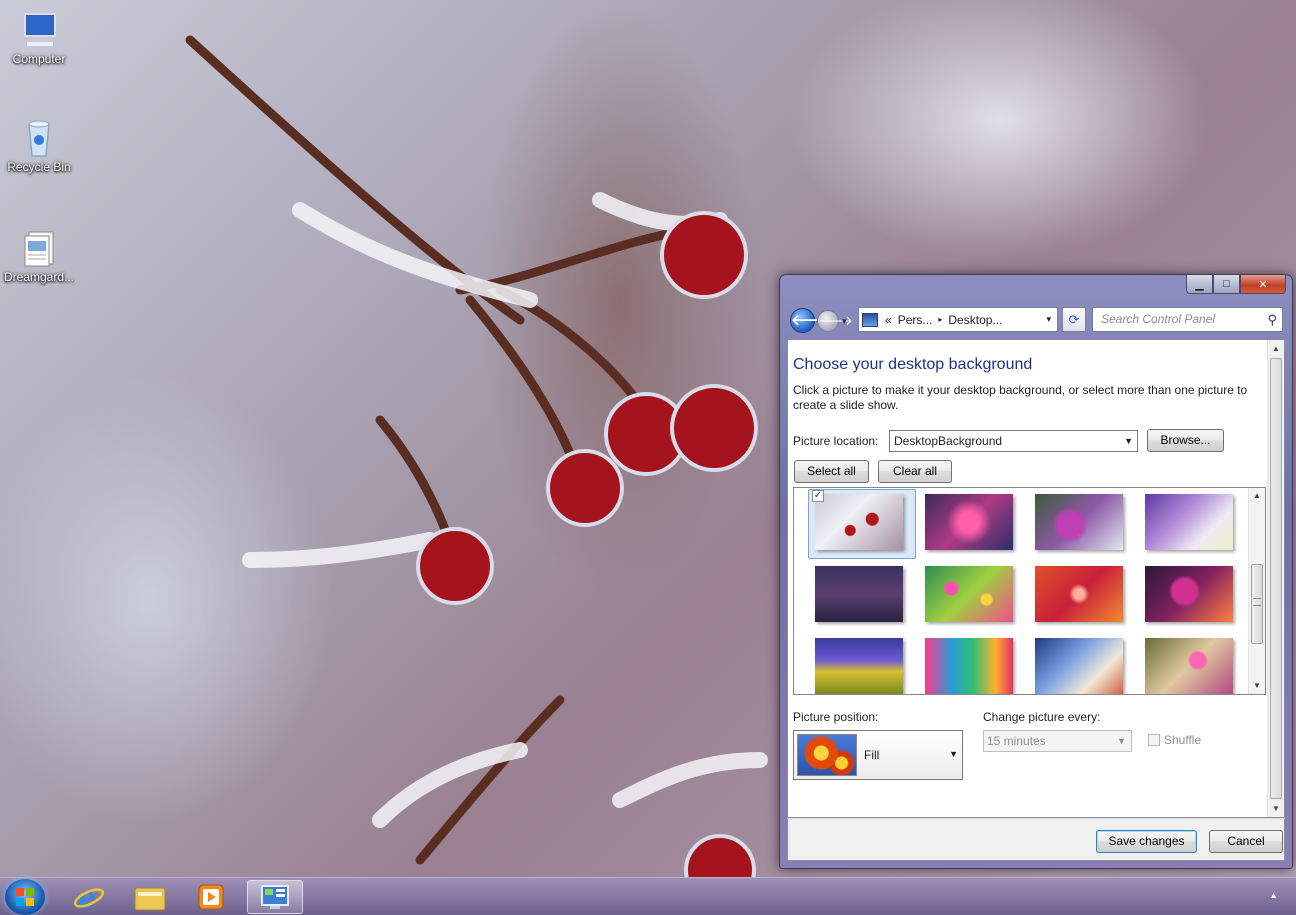 This screenshot has height=915, width=1296. What do you see at coordinates (1189, 522) in the screenshot?
I see `gallery-tile-lilac-branches` at bounding box center [1189, 522].